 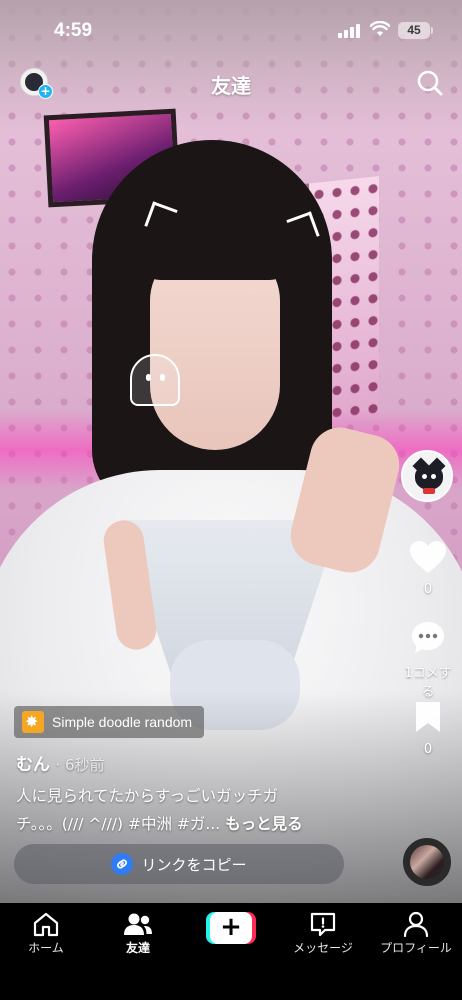 I want to click on tab-inbox: メッセージ, so click(x=323, y=932).